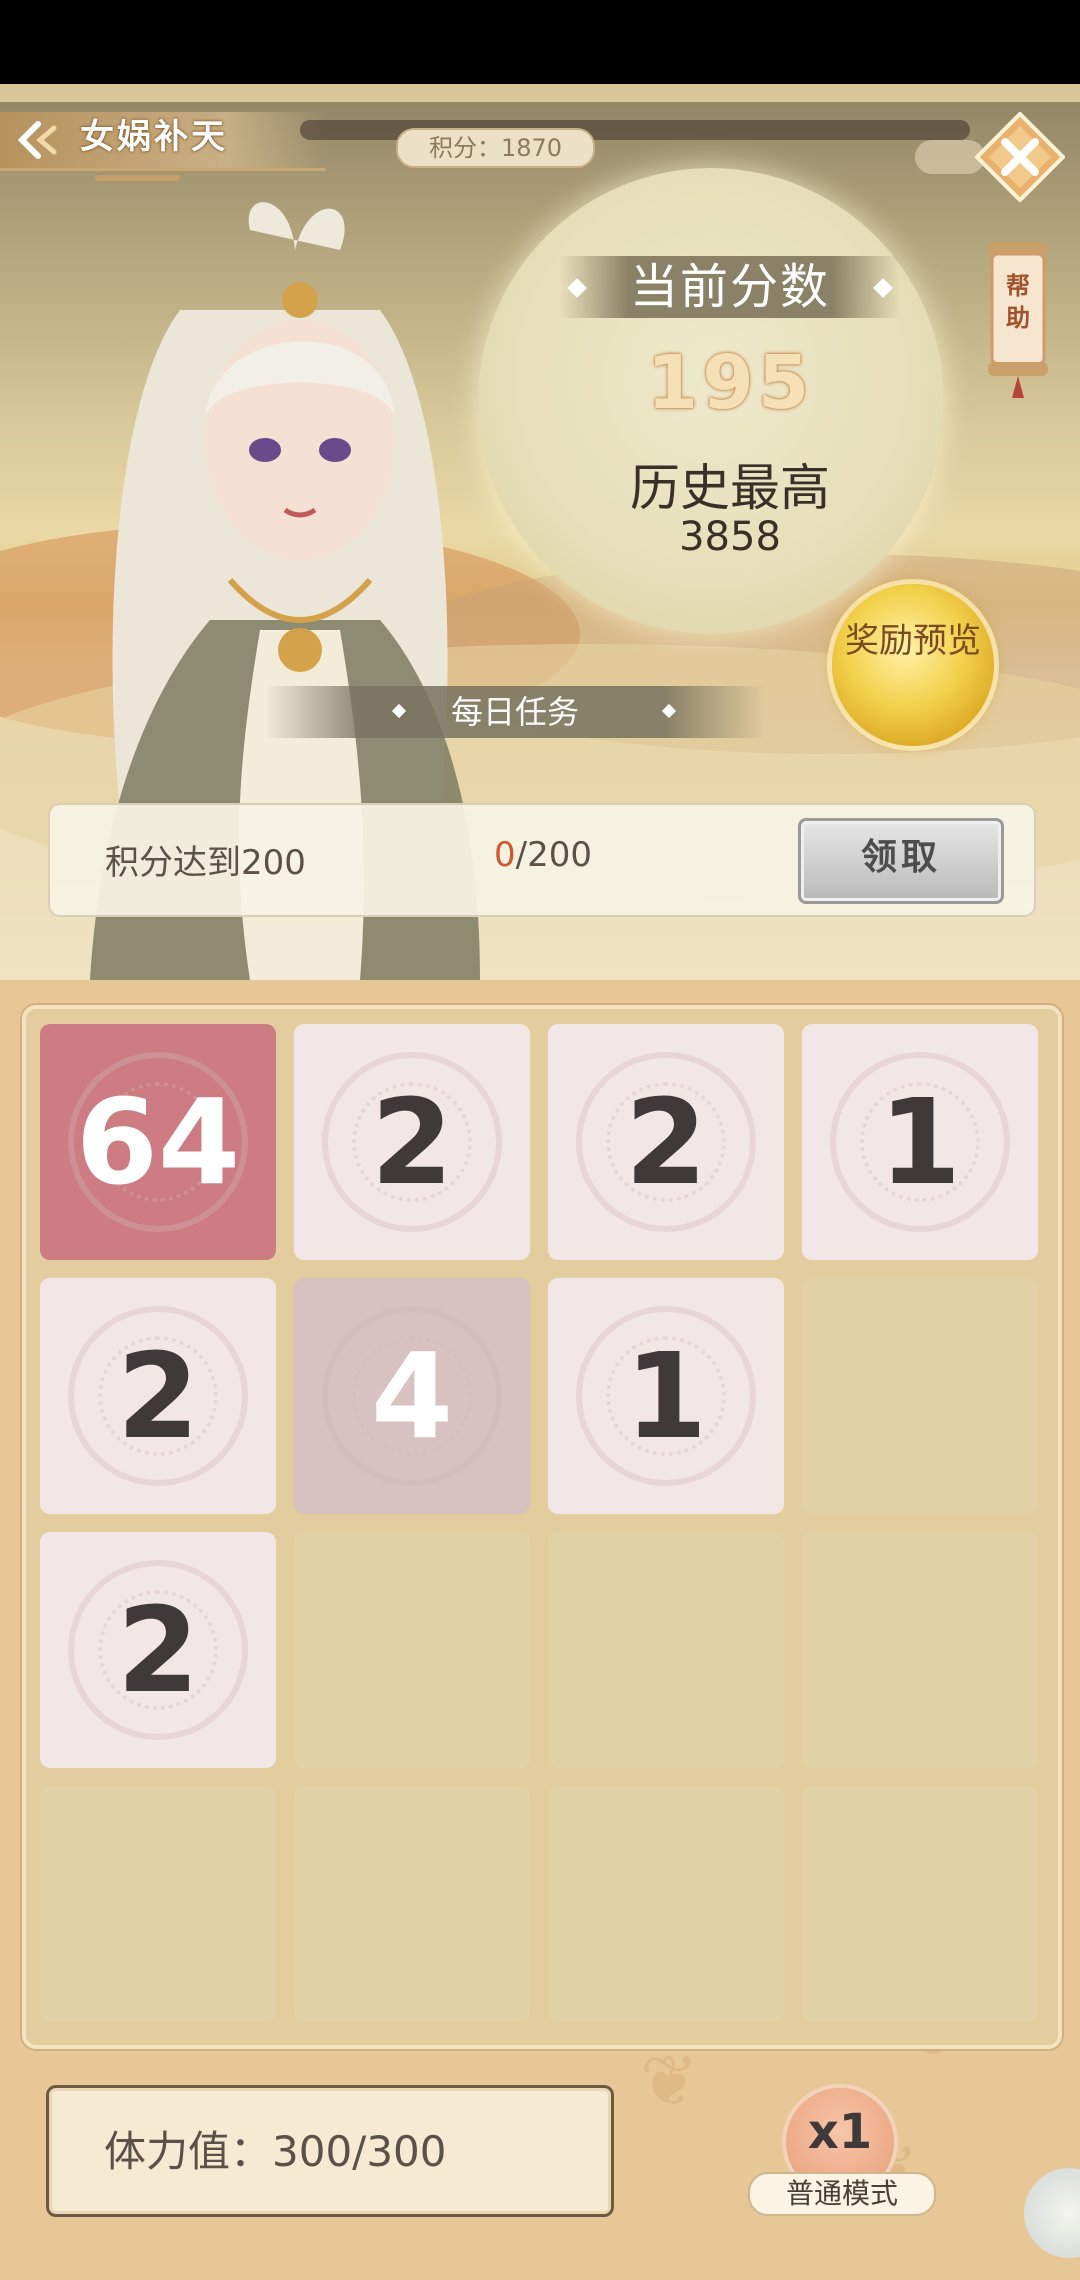 This screenshot has height=2280, width=1080. I want to click on current-score-value: 195, so click(730, 383).